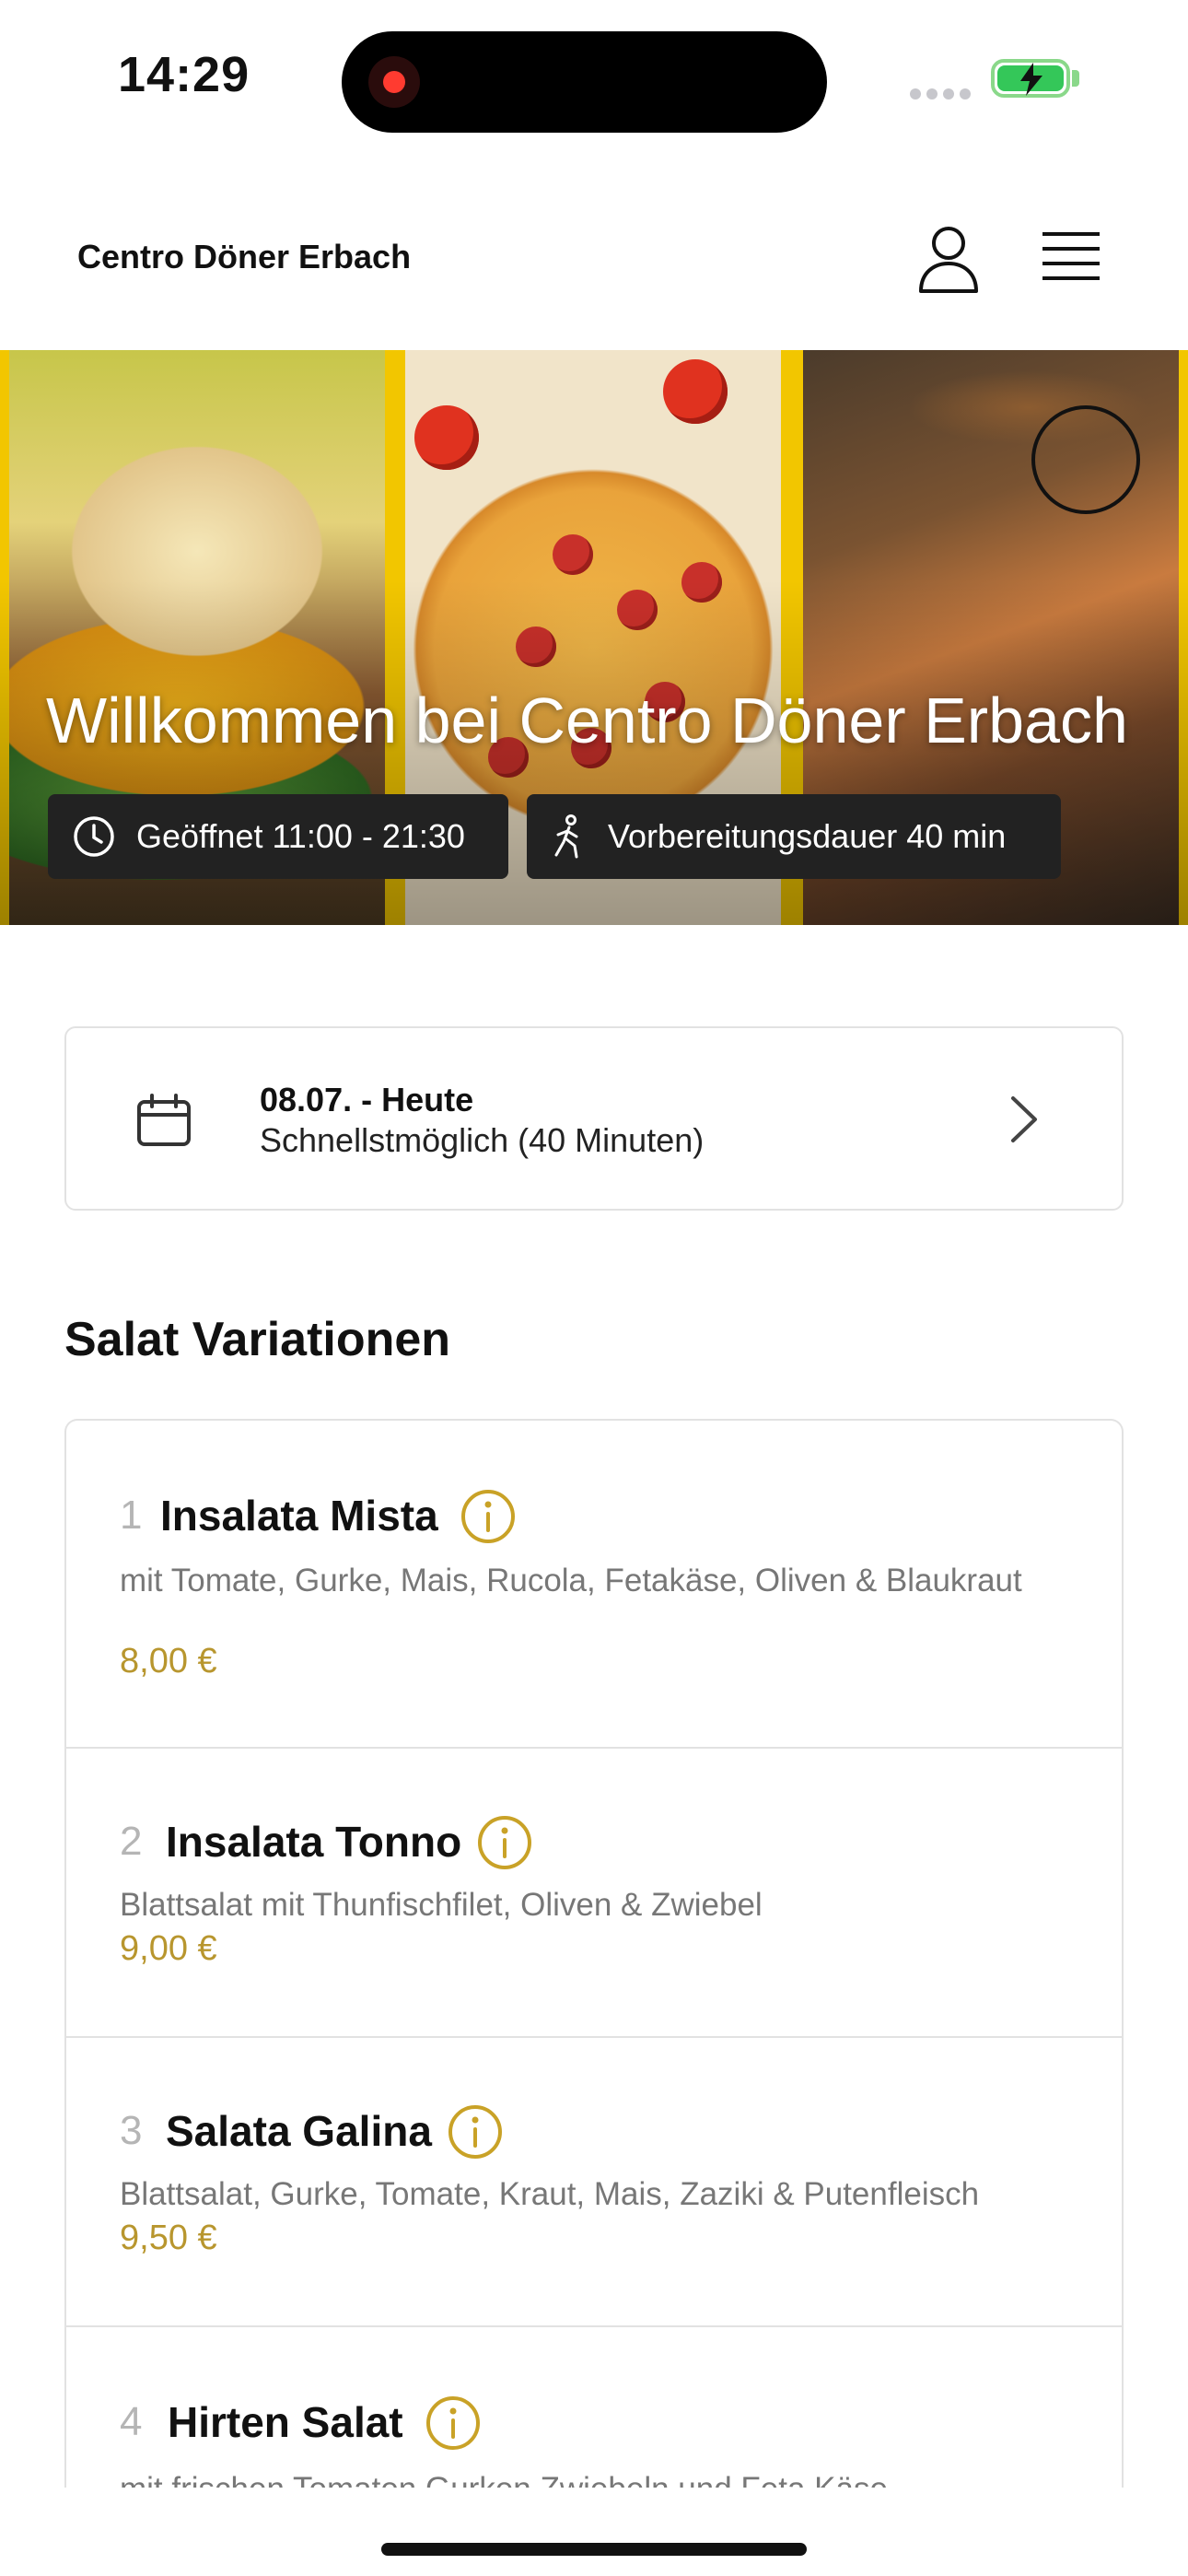 The width and height of the screenshot is (1188, 2576). What do you see at coordinates (168, 1661) in the screenshot?
I see `item-price: 8,00 €` at bounding box center [168, 1661].